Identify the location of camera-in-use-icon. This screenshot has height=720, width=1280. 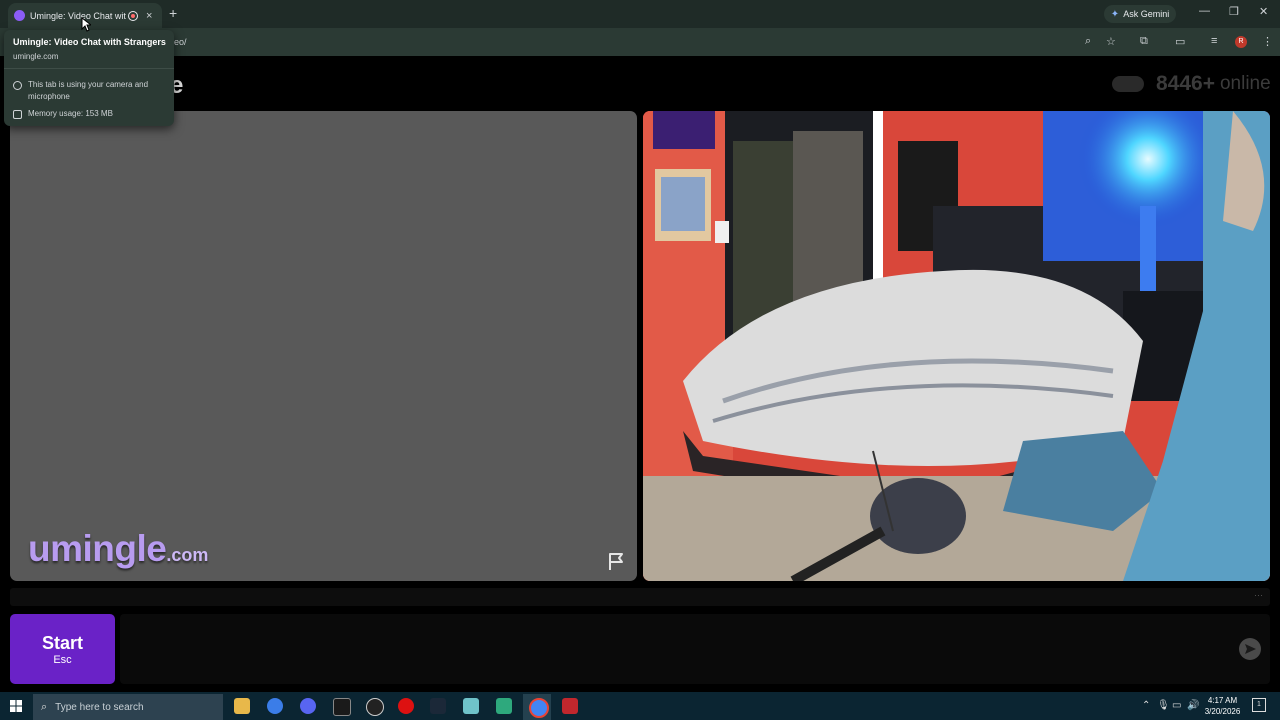
(17, 85).